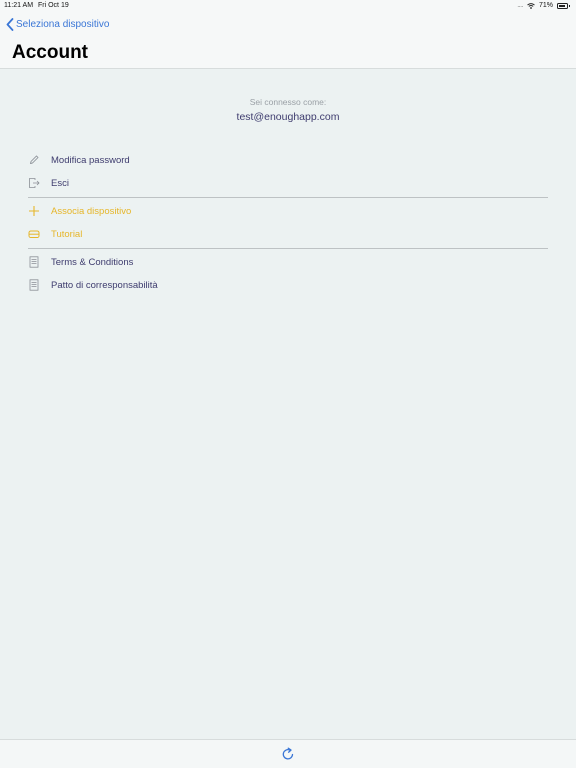 This screenshot has height=768, width=576. I want to click on battery-icon, so click(563, 5).